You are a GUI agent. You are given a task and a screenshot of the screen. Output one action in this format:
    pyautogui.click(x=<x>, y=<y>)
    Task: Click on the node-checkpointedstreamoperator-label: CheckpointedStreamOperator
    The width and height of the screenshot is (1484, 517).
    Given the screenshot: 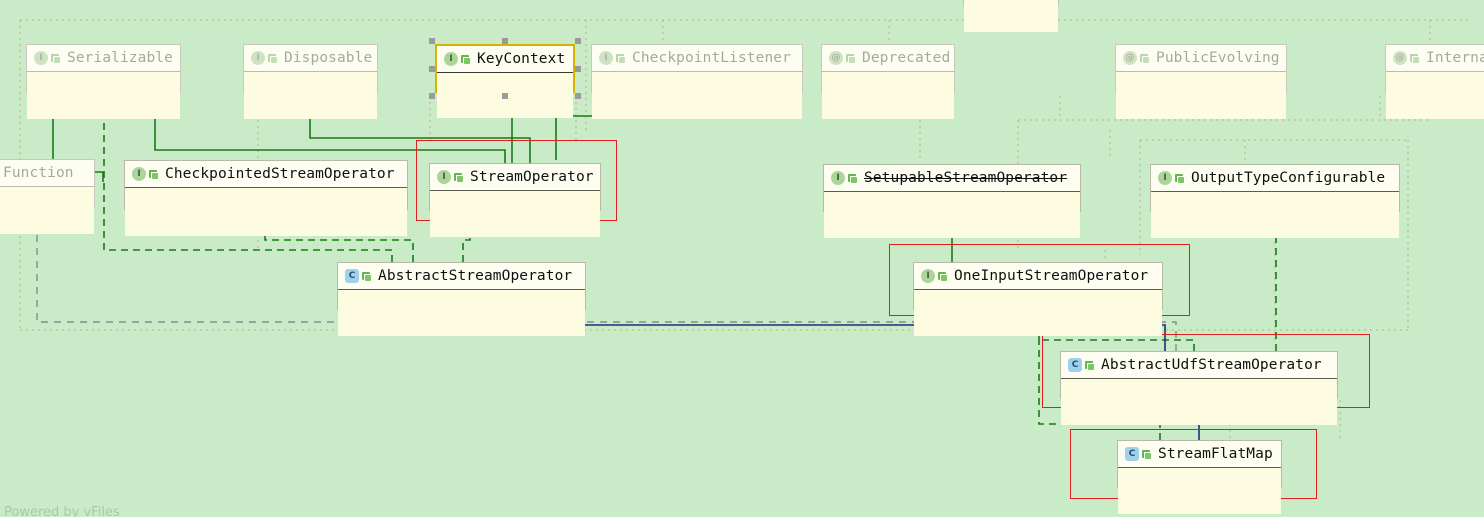 What is the action you would take?
    pyautogui.click(x=280, y=174)
    